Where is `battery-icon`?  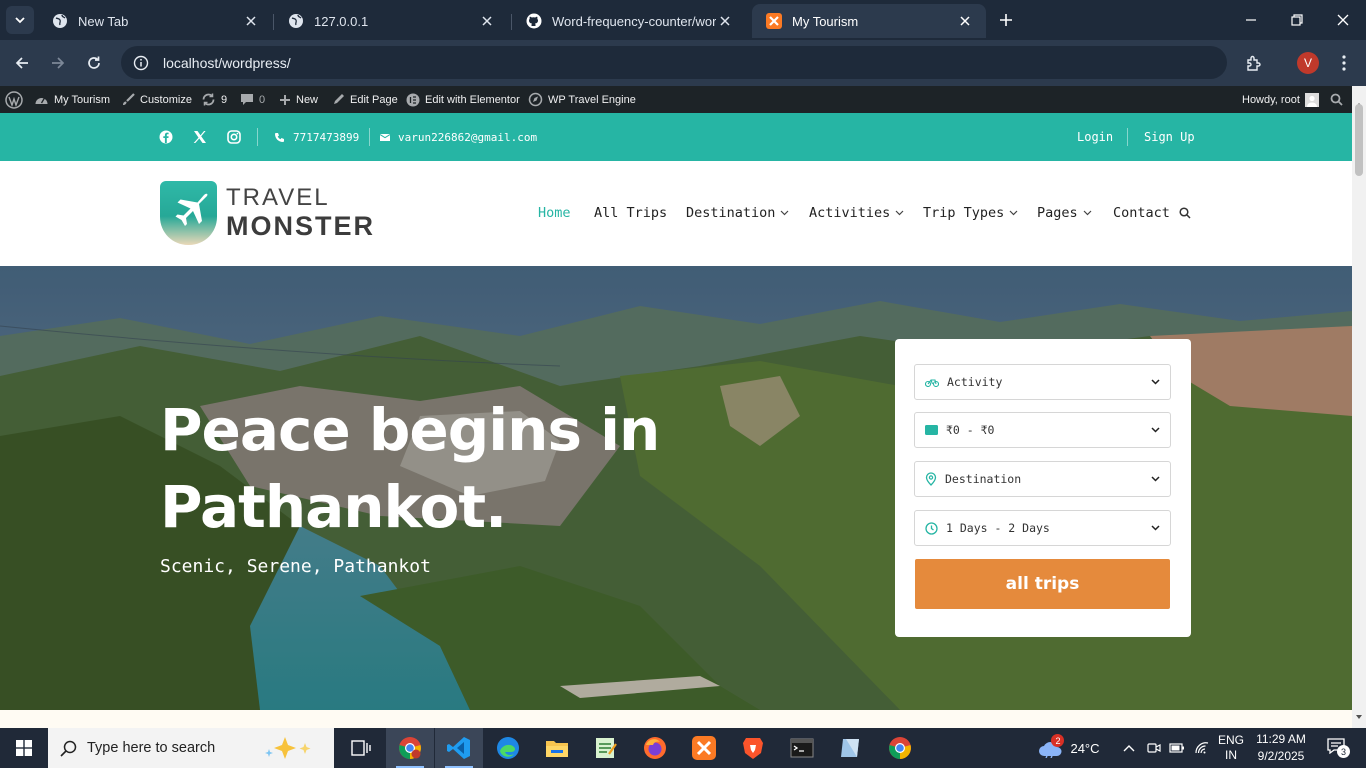 battery-icon is located at coordinates (1176, 748).